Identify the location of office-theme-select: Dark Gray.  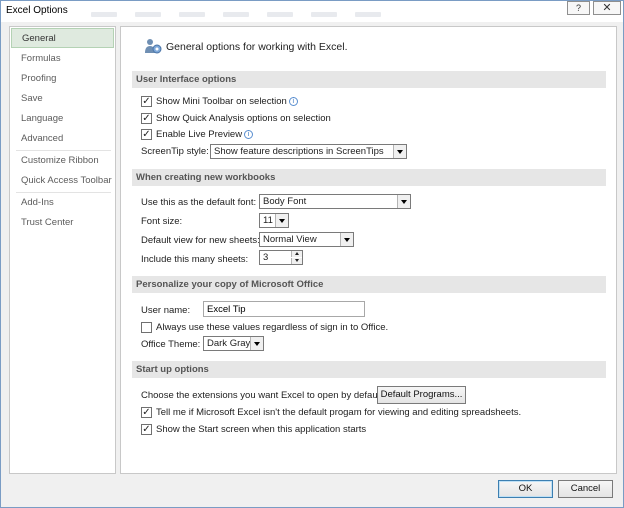
(233, 343).